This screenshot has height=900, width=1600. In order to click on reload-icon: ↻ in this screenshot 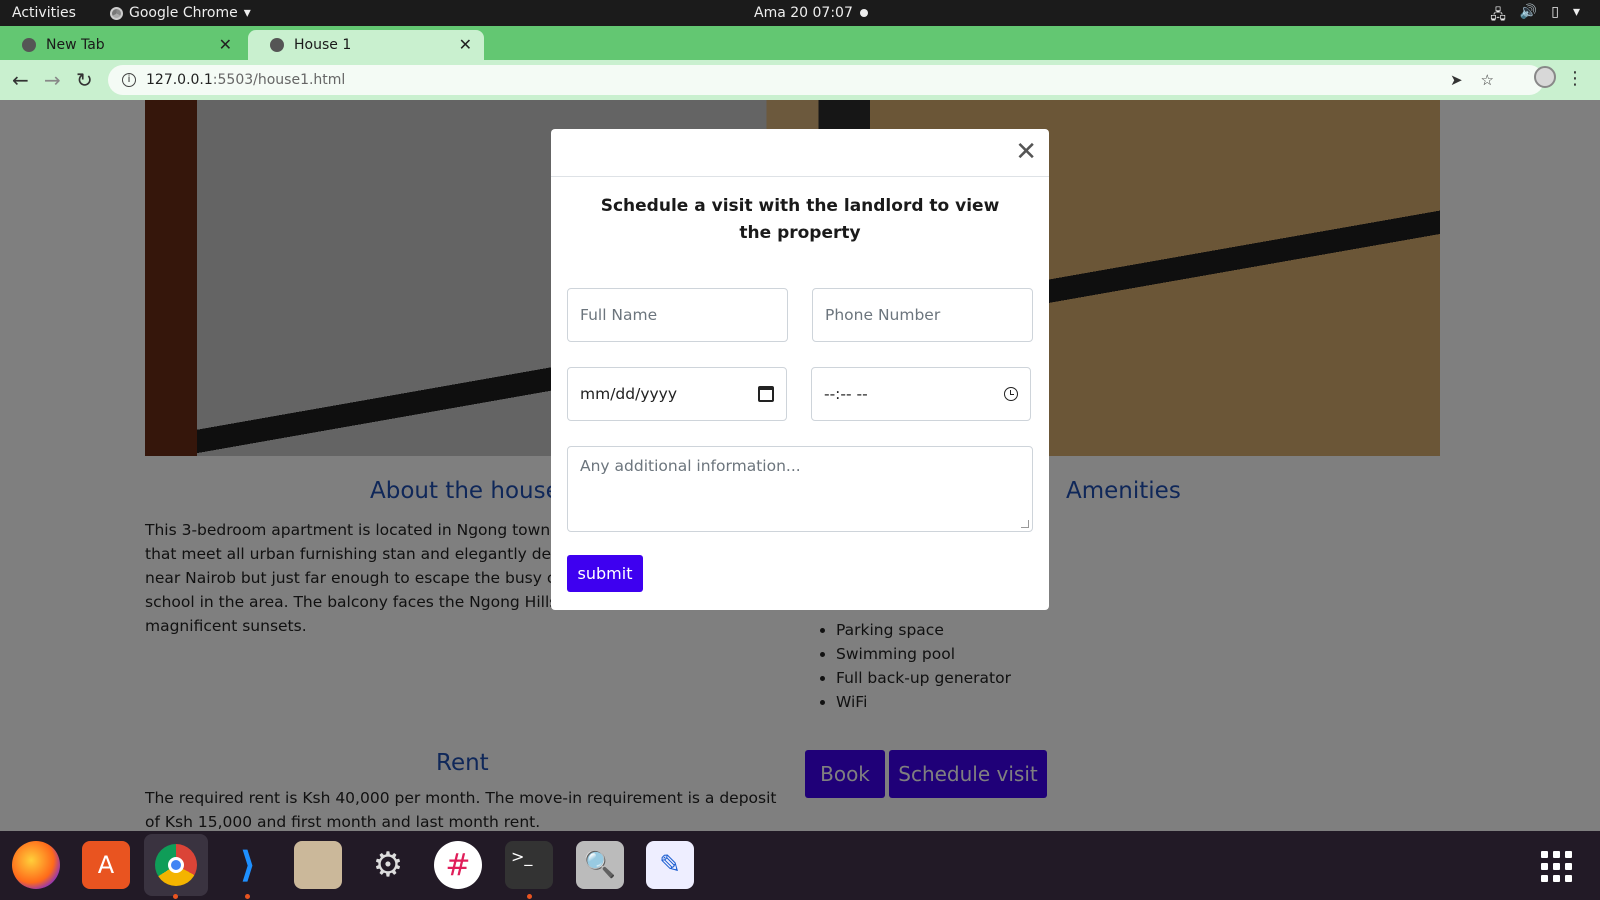, I will do `click(84, 80)`.